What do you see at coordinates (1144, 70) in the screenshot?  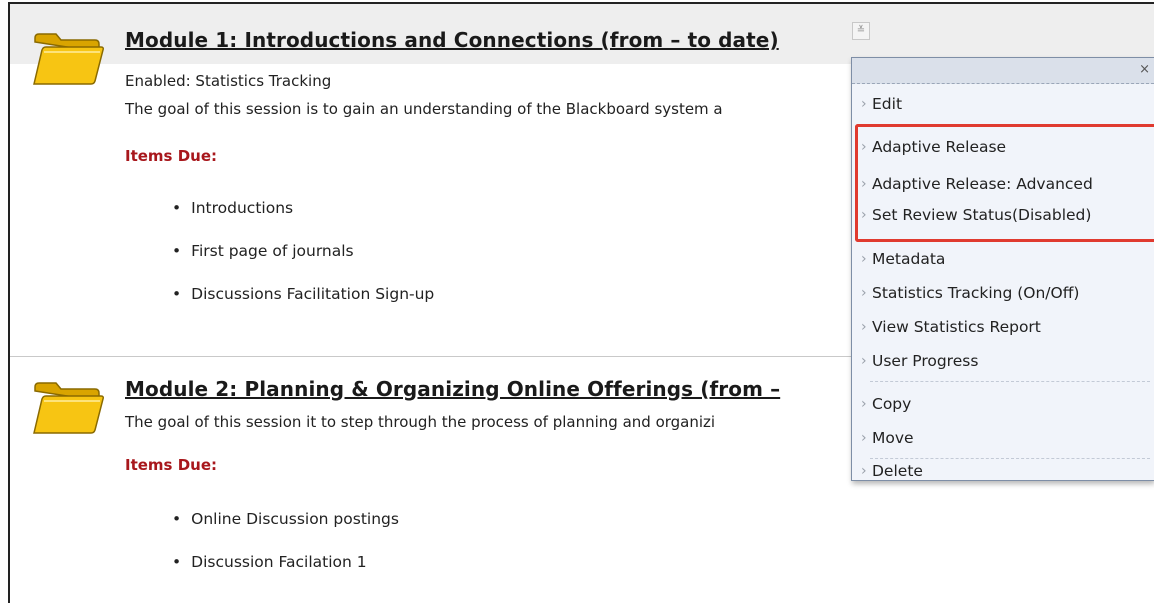 I see `close-icon: ×` at bounding box center [1144, 70].